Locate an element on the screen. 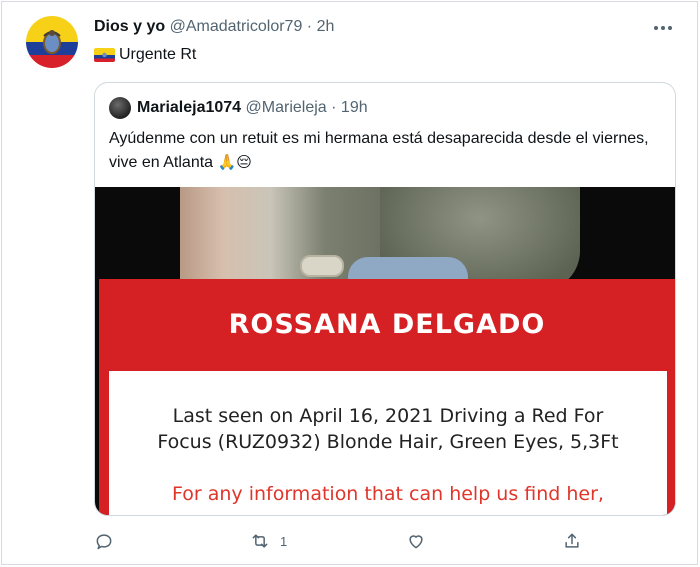 Image resolution: width=700 pixels, height=567 pixels. author-handle: @Amadatricolor79 is located at coordinates (236, 26).